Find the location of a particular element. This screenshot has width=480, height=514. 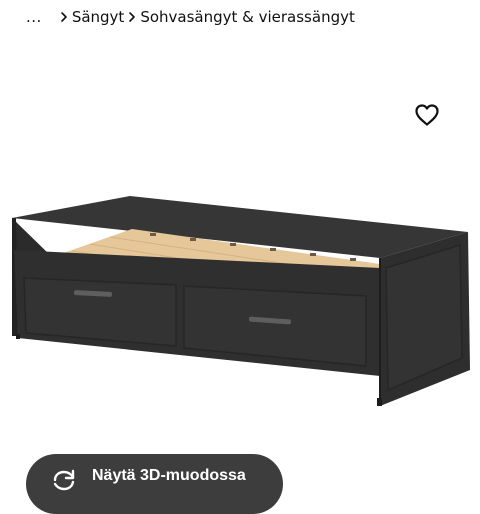

rotate-3d-icon is located at coordinates (64, 480).